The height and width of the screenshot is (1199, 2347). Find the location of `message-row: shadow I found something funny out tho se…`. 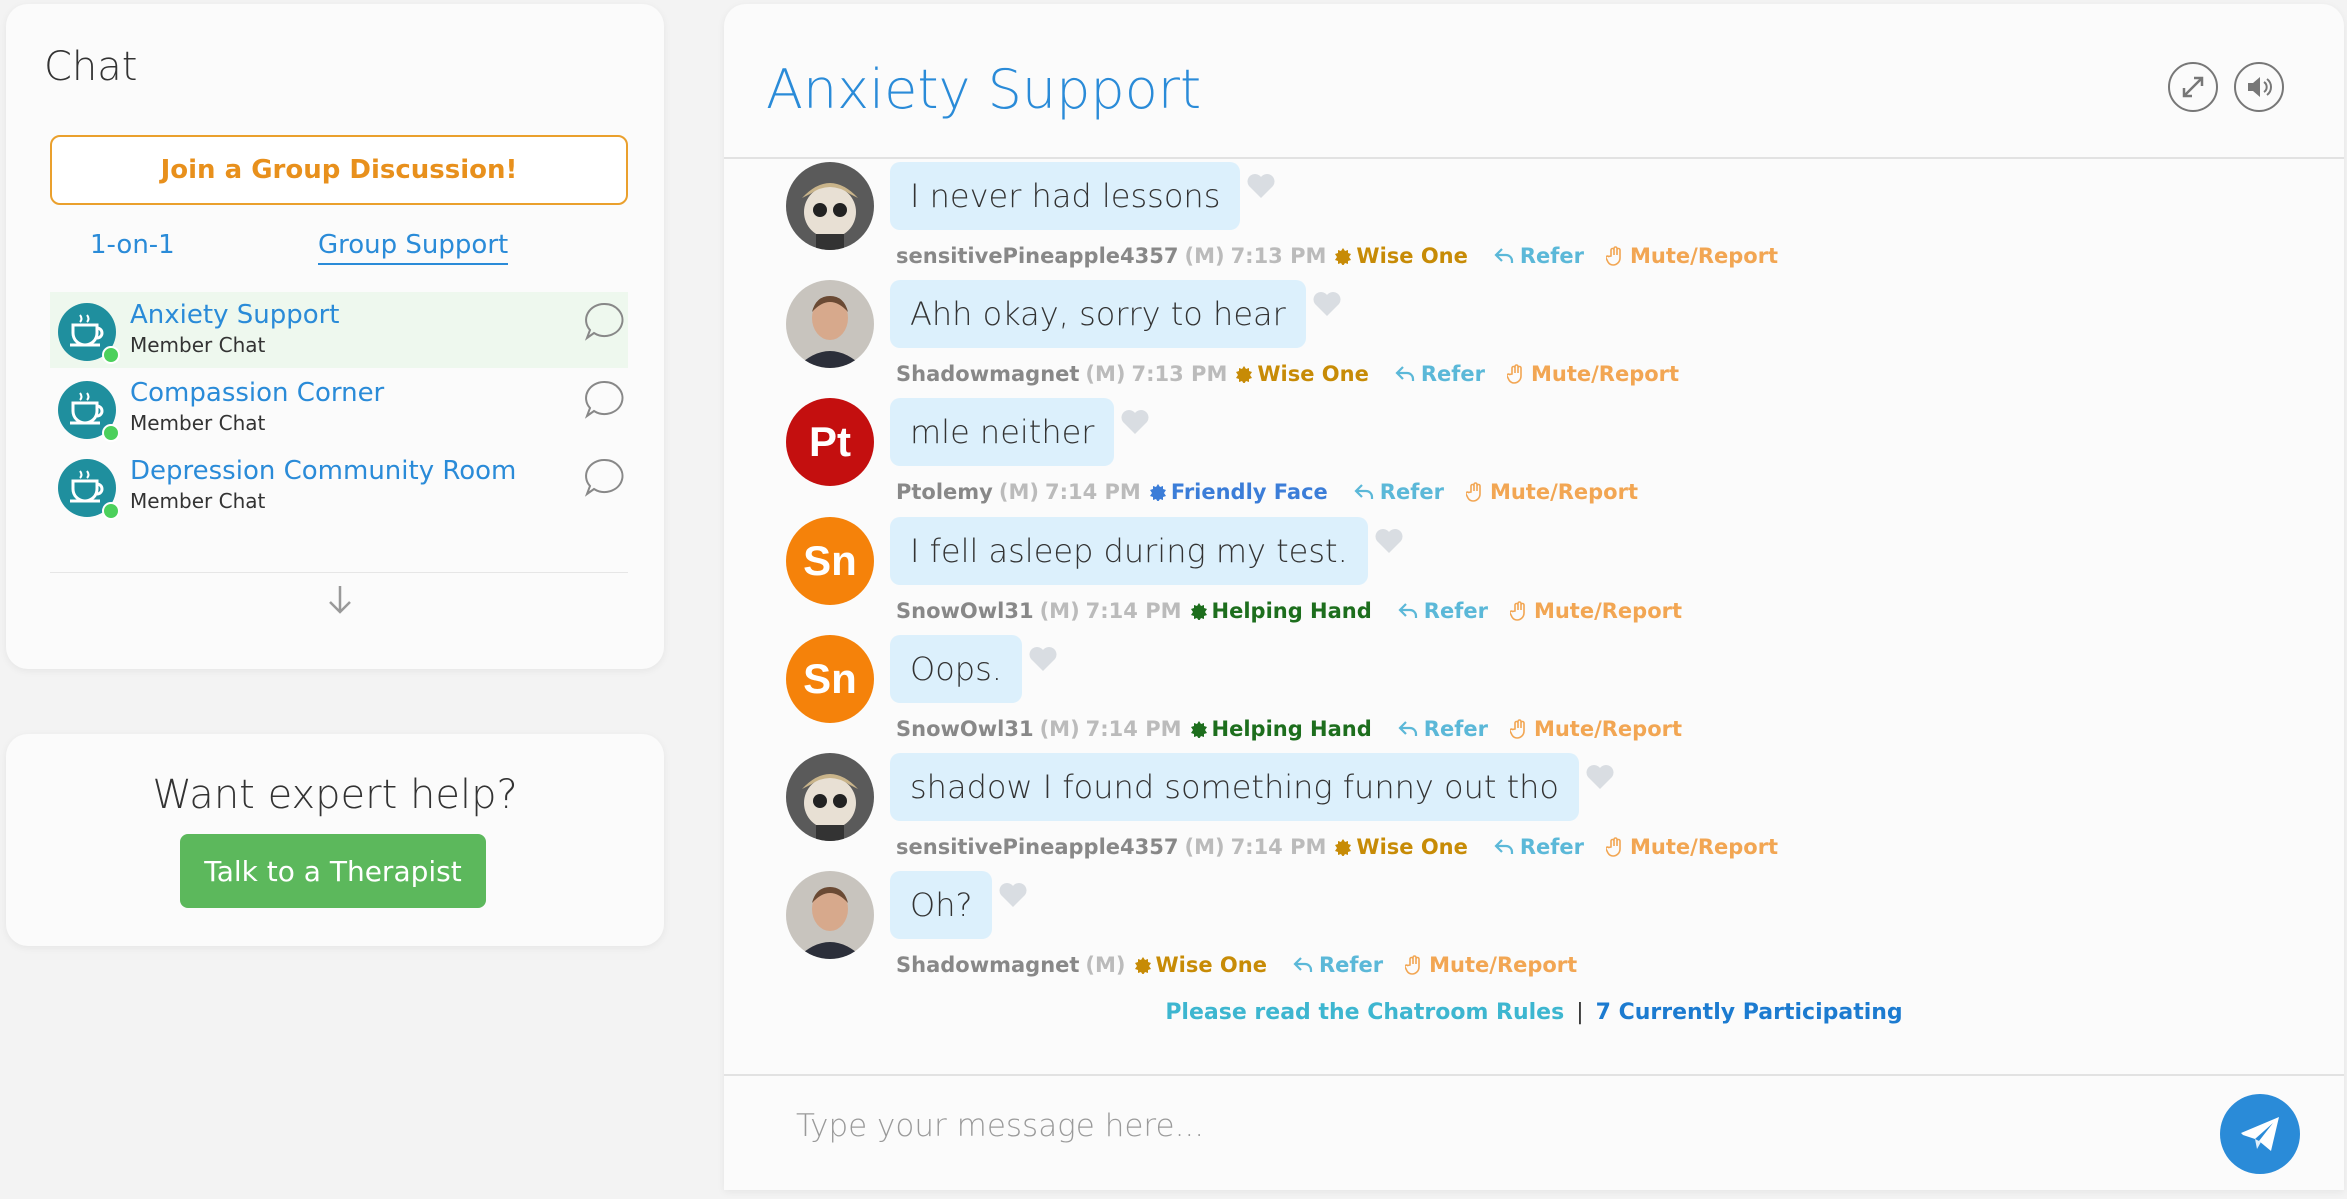

message-row: shadow I found something funny out tho se… is located at coordinates (1536, 812).